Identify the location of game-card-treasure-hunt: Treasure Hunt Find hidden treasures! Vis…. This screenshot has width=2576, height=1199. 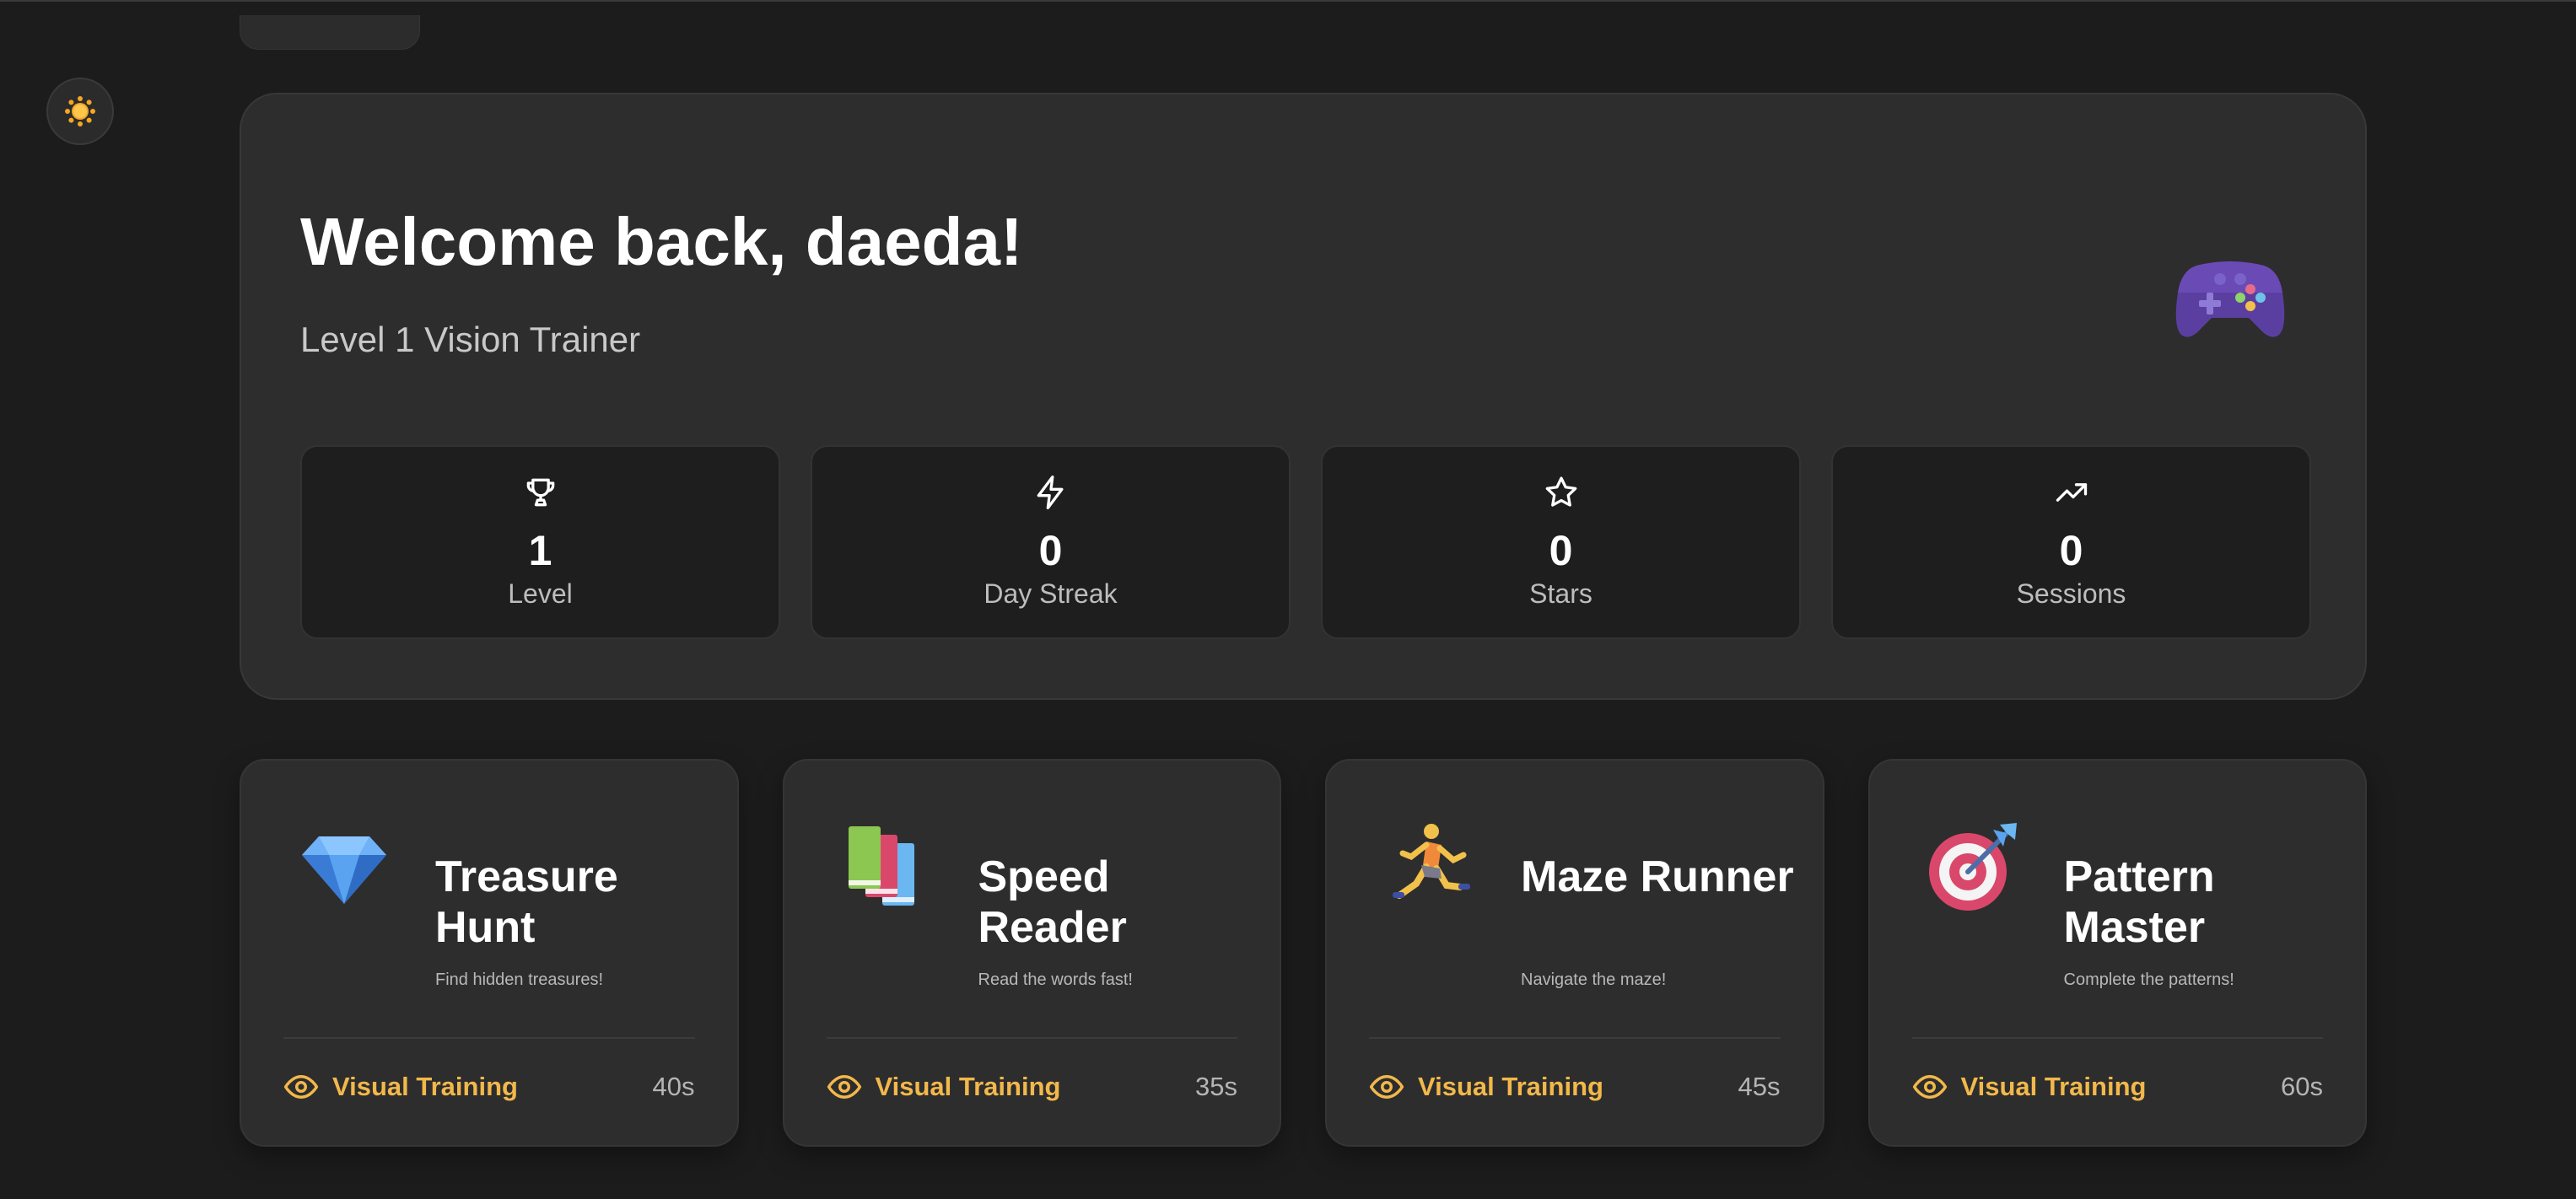
(489, 953).